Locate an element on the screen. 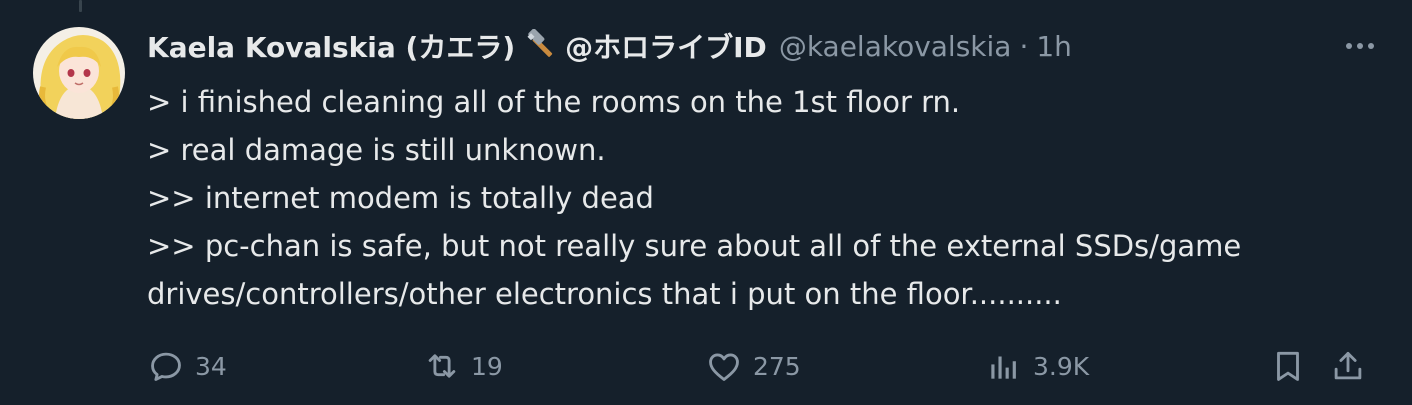 This screenshot has height=405, width=1412. author-name: Kaela Kovalskia (カエラ) is located at coordinates (331, 46).